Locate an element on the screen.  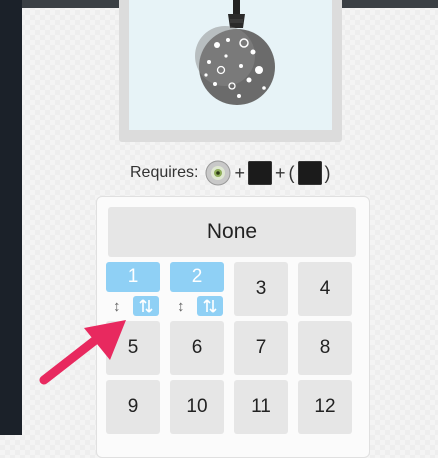
requirement-item-icon is located at coordinates (260, 173).